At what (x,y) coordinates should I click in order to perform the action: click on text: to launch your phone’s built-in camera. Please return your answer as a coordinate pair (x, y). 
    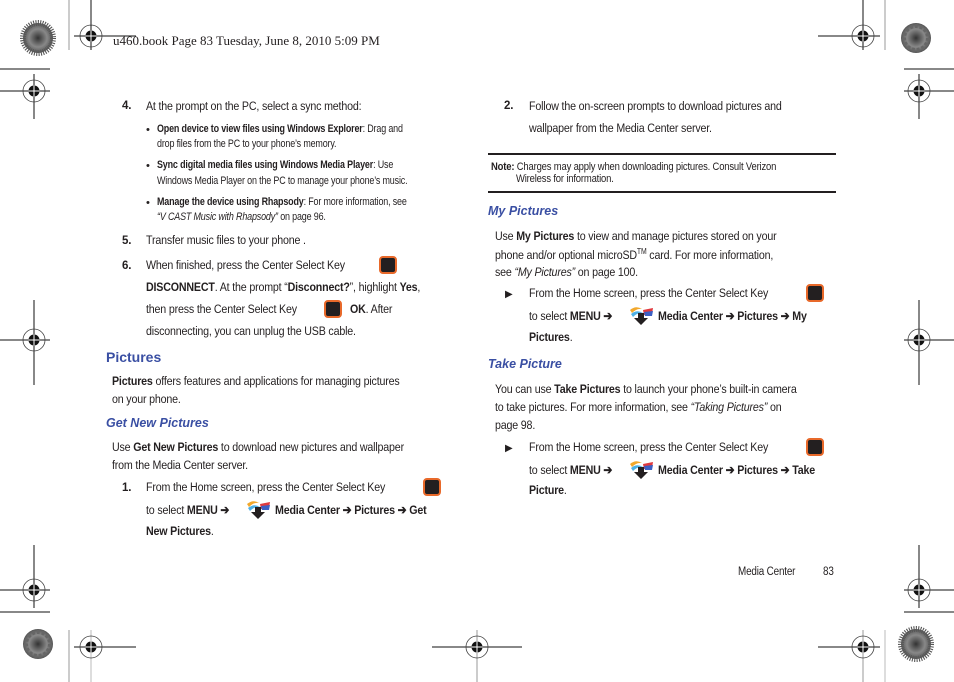
    Looking at the image, I should click on (708, 389).